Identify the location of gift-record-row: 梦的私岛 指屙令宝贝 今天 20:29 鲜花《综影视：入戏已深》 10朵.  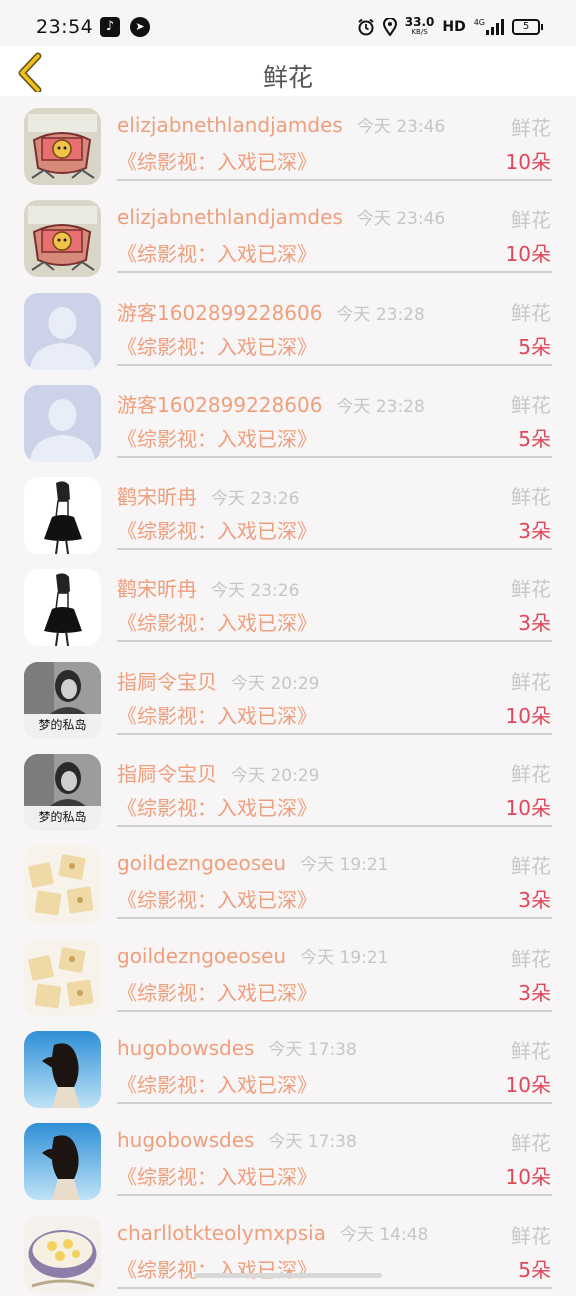
(288, 788).